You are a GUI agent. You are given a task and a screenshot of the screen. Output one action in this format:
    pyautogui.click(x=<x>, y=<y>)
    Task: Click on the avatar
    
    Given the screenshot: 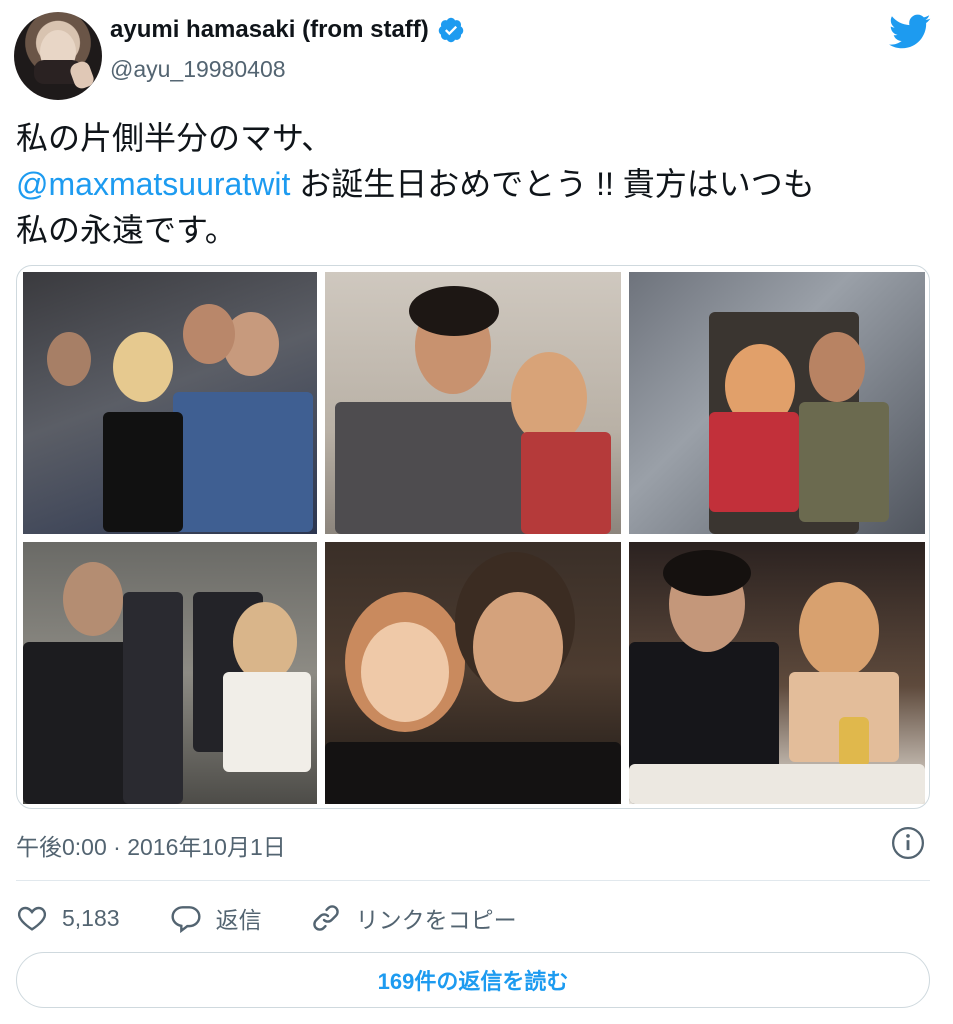 What is the action you would take?
    pyautogui.click(x=58, y=56)
    